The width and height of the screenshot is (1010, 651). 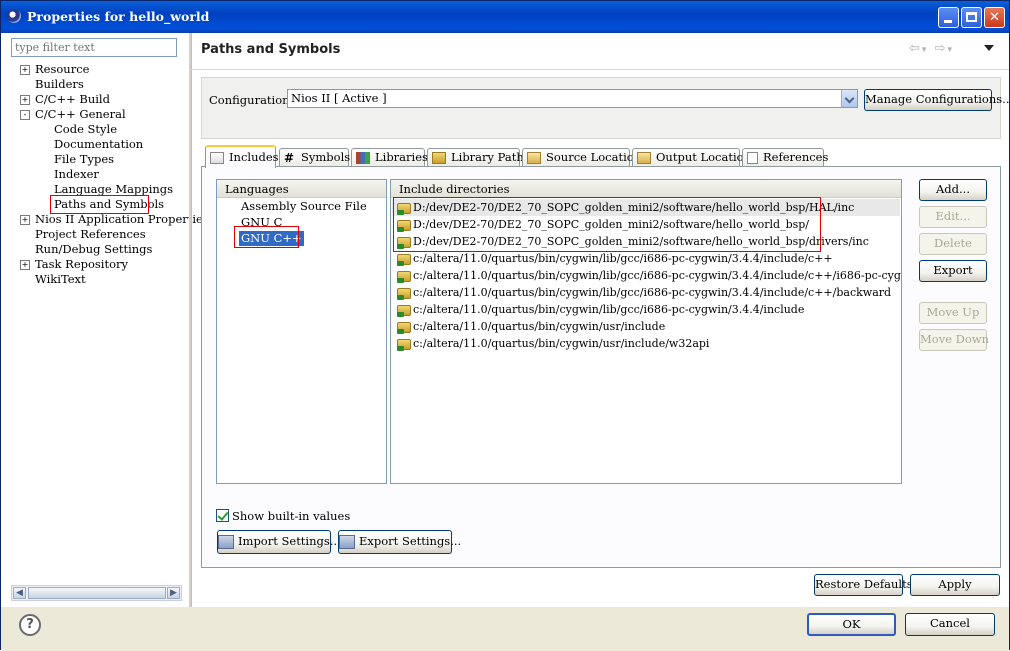 What do you see at coordinates (99, 204) in the screenshot?
I see `highlight-paths-and-symbols` at bounding box center [99, 204].